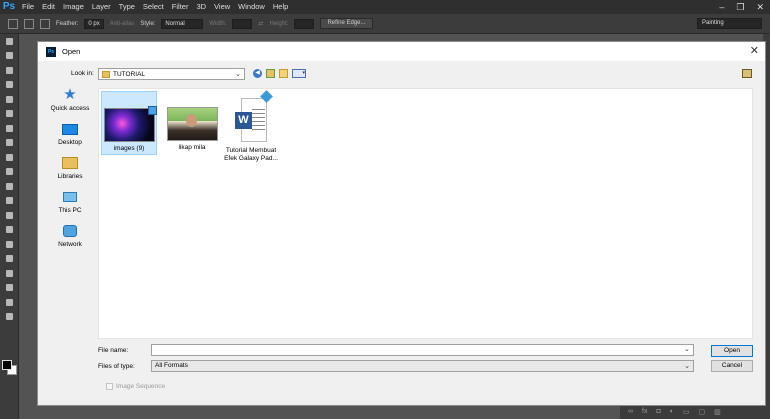  I want to click on menu-edit: Edit, so click(48, 7).